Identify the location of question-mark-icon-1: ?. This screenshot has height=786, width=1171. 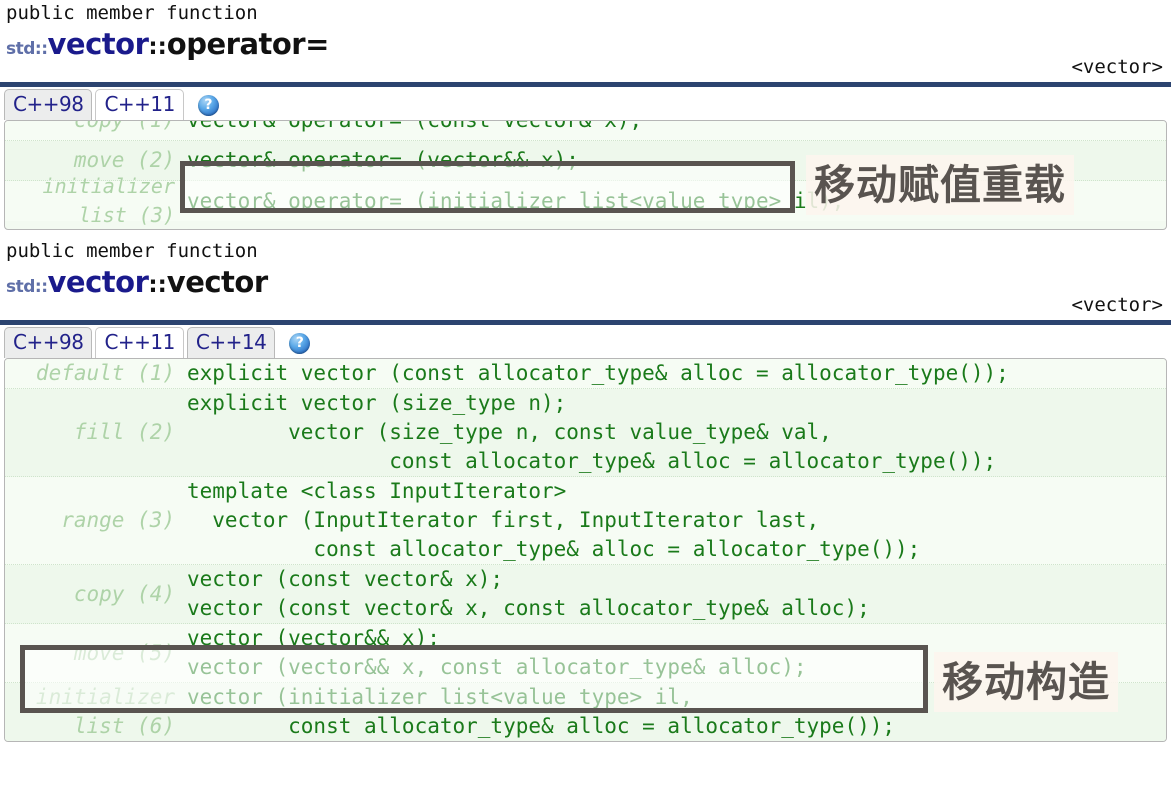
(208, 105).